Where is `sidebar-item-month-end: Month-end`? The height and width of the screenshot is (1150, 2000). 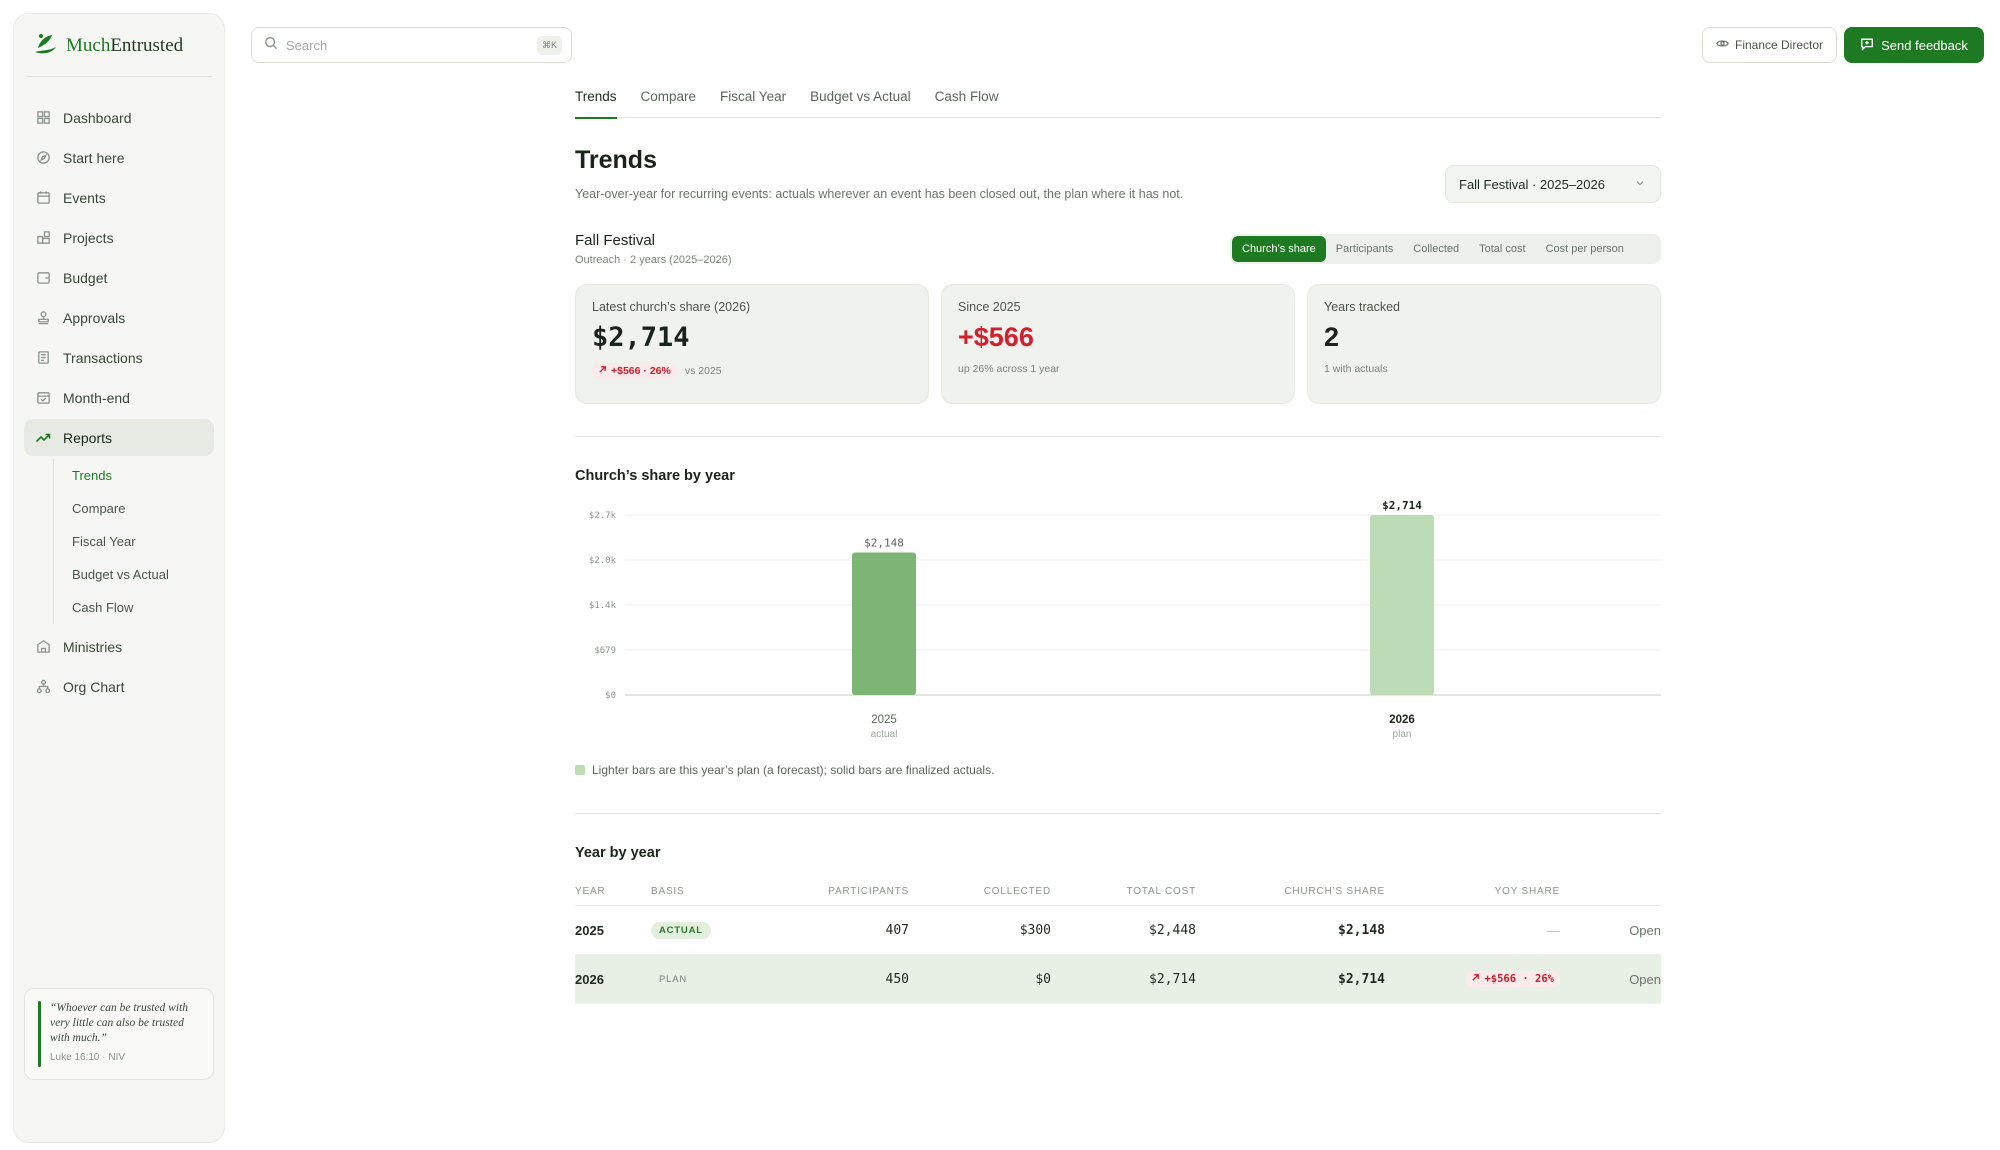 sidebar-item-month-end: Month-end is located at coordinates (119, 397).